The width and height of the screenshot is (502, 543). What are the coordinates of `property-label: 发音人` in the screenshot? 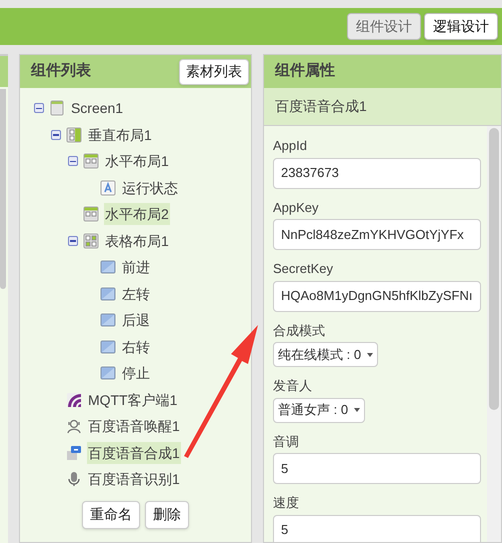 It's located at (293, 386).